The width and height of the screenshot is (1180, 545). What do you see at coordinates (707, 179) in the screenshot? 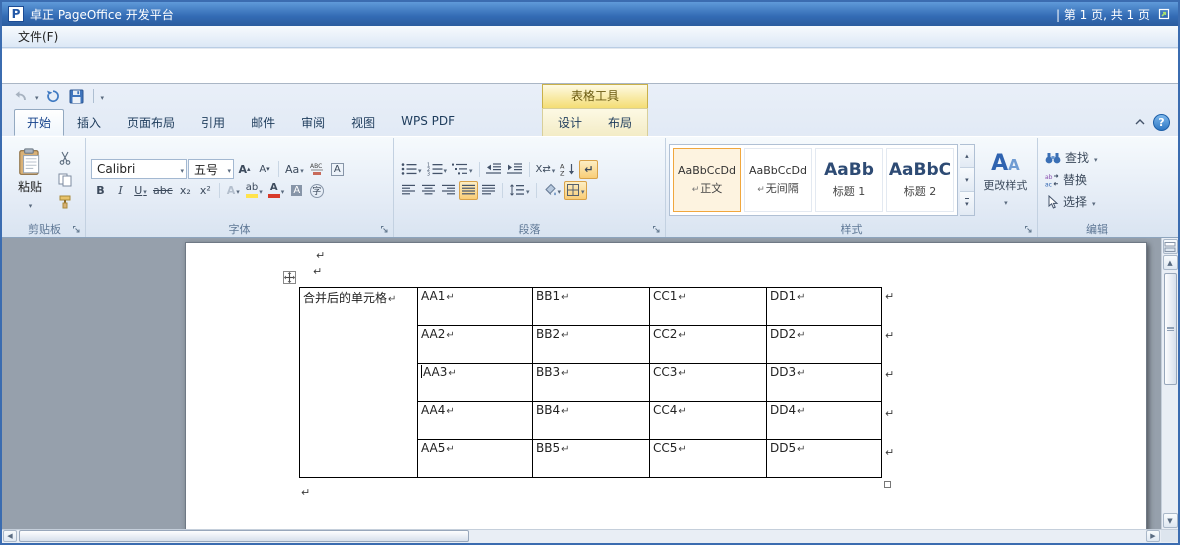
I see `style-item-1: AaBbCcDd ↵正文` at bounding box center [707, 179].